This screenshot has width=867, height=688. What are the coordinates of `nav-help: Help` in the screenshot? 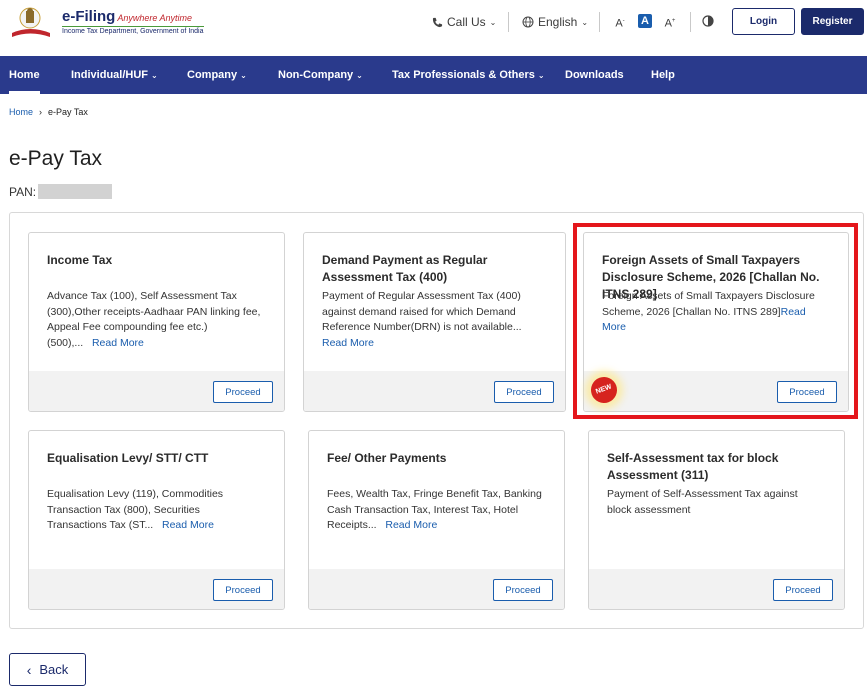 It's located at (663, 75).